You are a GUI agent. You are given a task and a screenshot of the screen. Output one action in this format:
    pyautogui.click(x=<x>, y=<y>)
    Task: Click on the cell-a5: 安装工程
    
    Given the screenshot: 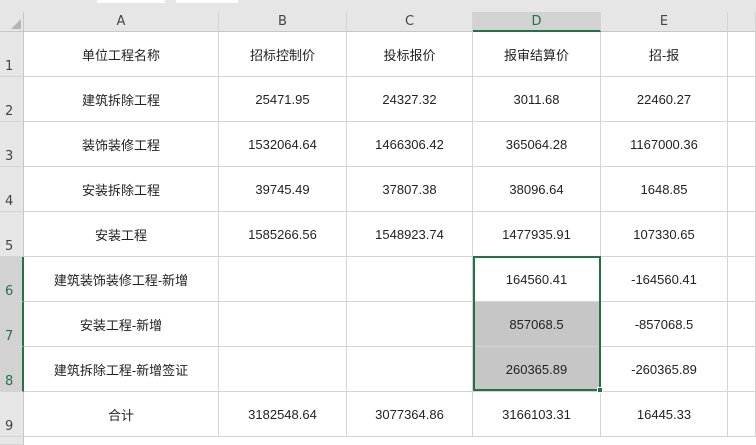 What is the action you would take?
    pyautogui.click(x=121, y=234)
    